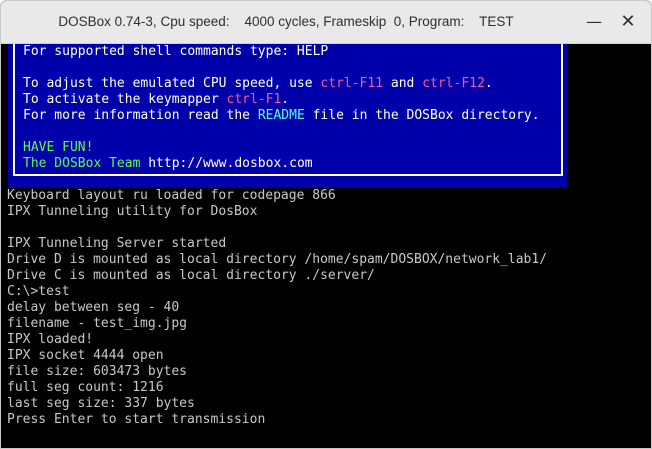  Describe the element at coordinates (285, 99) in the screenshot. I see `banner-keymapper-end: .` at that location.